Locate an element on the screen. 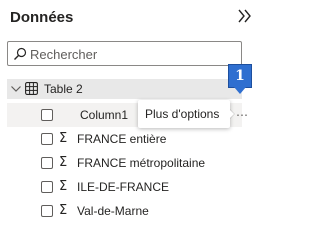  more-options-button: ⋯ is located at coordinates (246, 115).